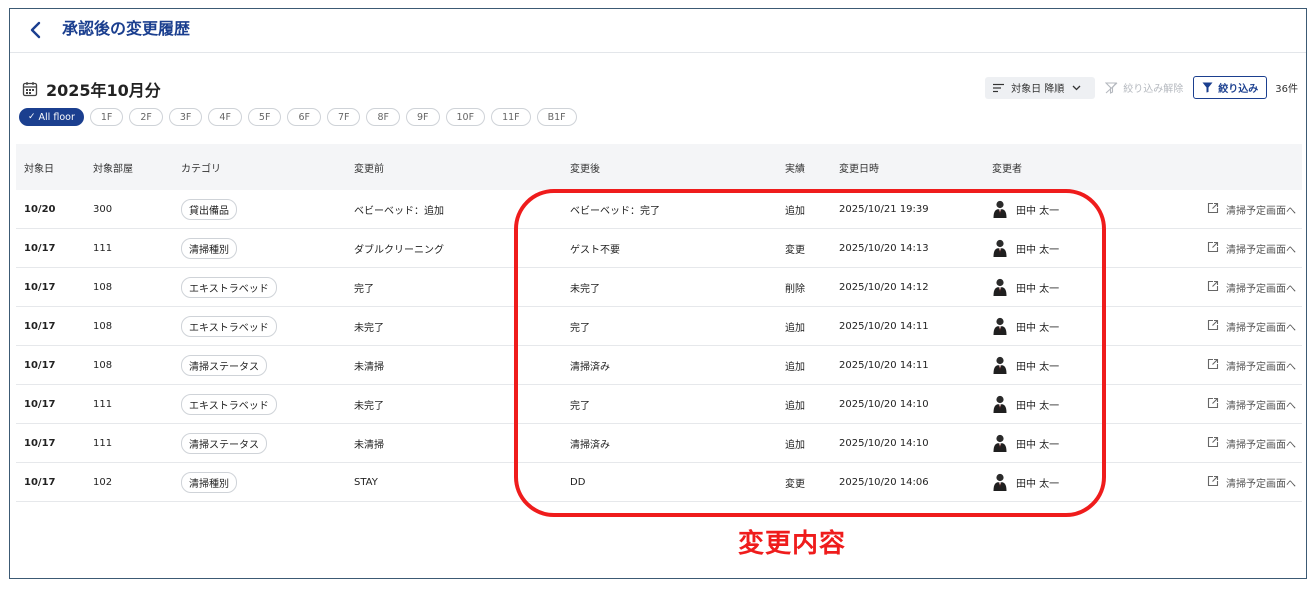  Describe the element at coordinates (40, 209) in the screenshot. I see `row-date: 10/20` at that location.